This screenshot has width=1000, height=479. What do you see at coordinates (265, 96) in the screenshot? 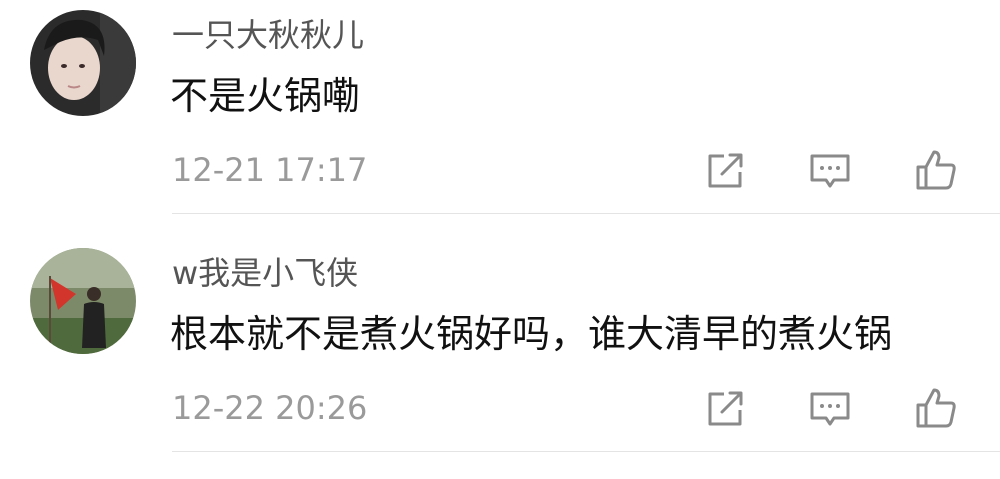
I see `comment-text: 不是火锅嘞` at bounding box center [265, 96].